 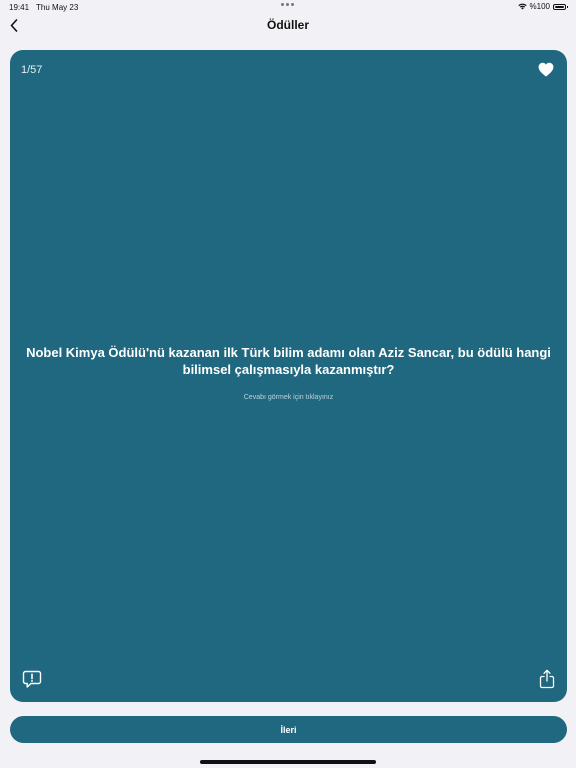 What do you see at coordinates (288, 397) in the screenshot?
I see `reveal-answer-hint: Cevabı görmek için tıklayınız` at bounding box center [288, 397].